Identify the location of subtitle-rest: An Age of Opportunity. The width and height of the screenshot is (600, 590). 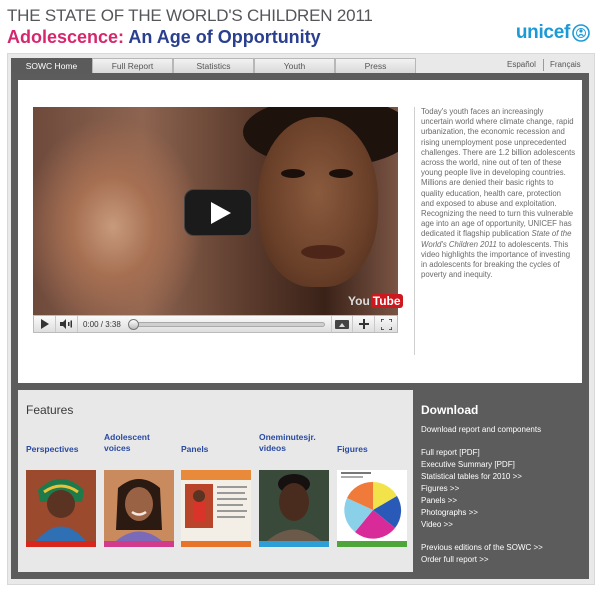
(222, 37).